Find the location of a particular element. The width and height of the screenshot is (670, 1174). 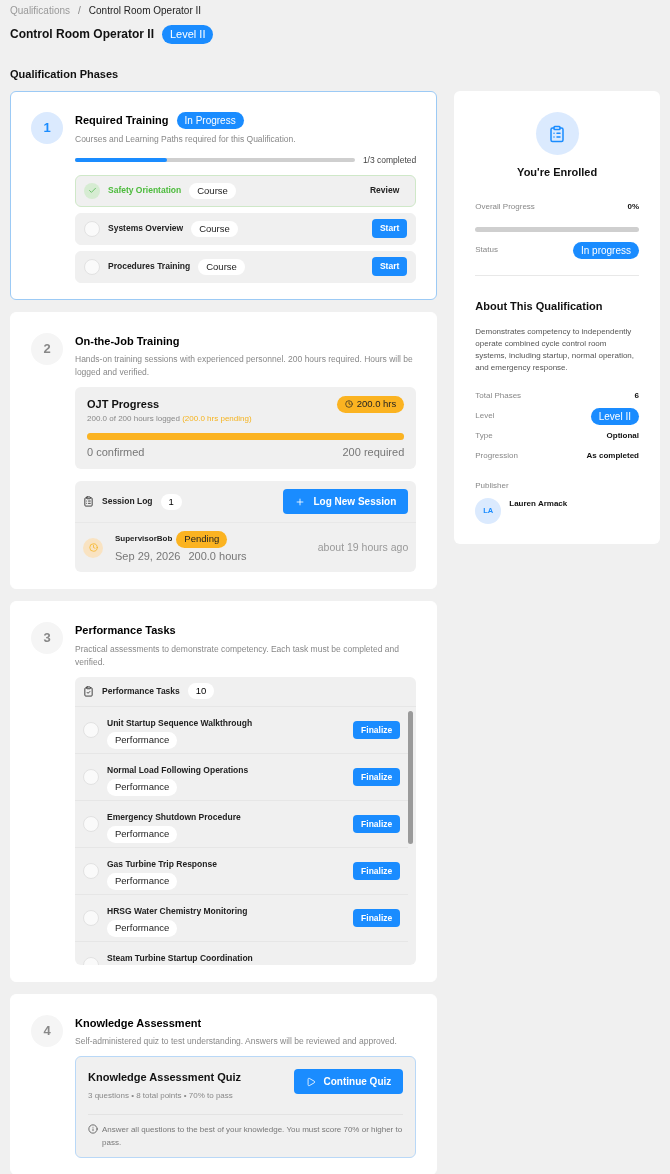

phase-description: Practical assessments to demonstrate competency. Each task must be completed and verified. is located at coordinates (237, 655).